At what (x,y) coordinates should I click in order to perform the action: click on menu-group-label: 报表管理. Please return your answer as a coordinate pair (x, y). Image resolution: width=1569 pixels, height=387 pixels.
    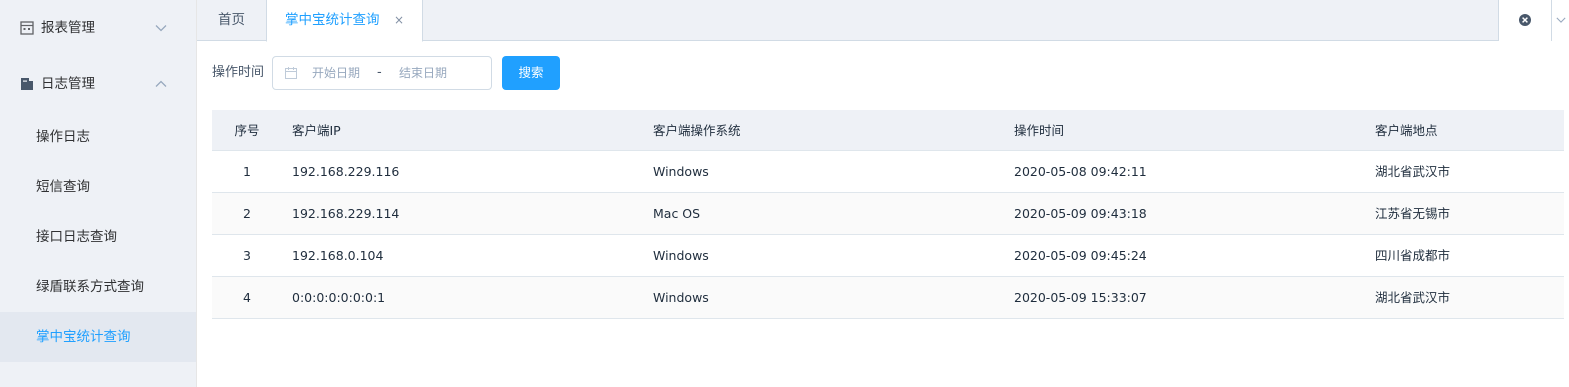
    Looking at the image, I should click on (68, 28).